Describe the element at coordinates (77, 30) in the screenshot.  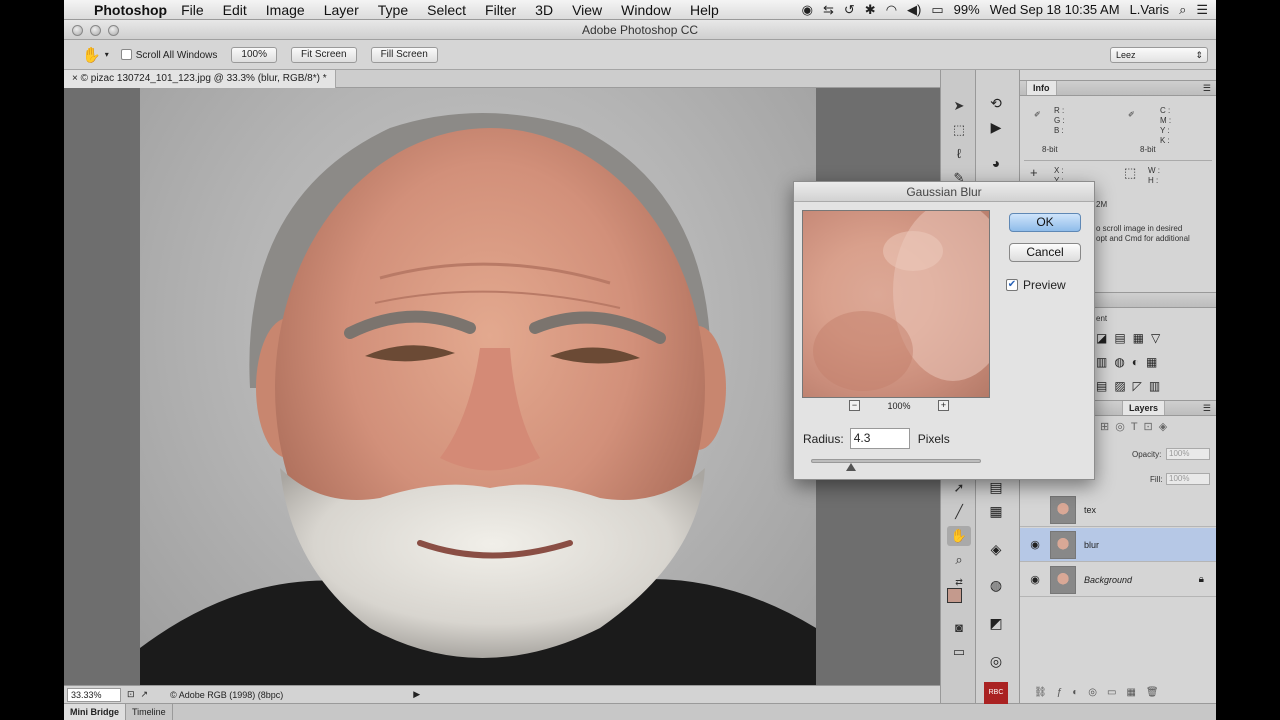
I see `close-window-button` at that location.